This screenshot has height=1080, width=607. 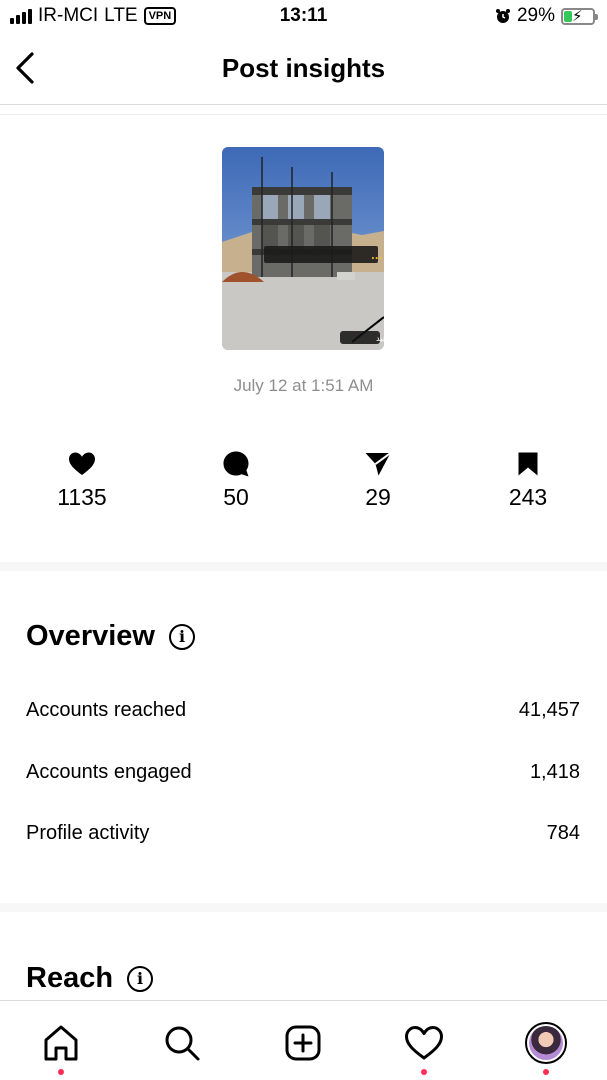 I want to click on row-label: Profile activity, so click(x=88, y=833).